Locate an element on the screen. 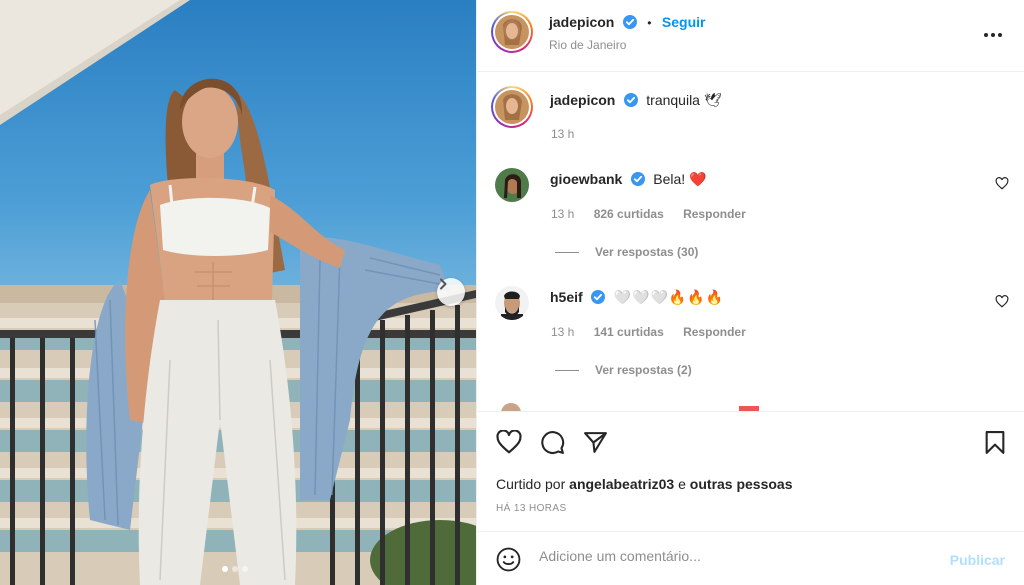 The width and height of the screenshot is (1024, 585). comment-author: gioewbank is located at coordinates (586, 179).